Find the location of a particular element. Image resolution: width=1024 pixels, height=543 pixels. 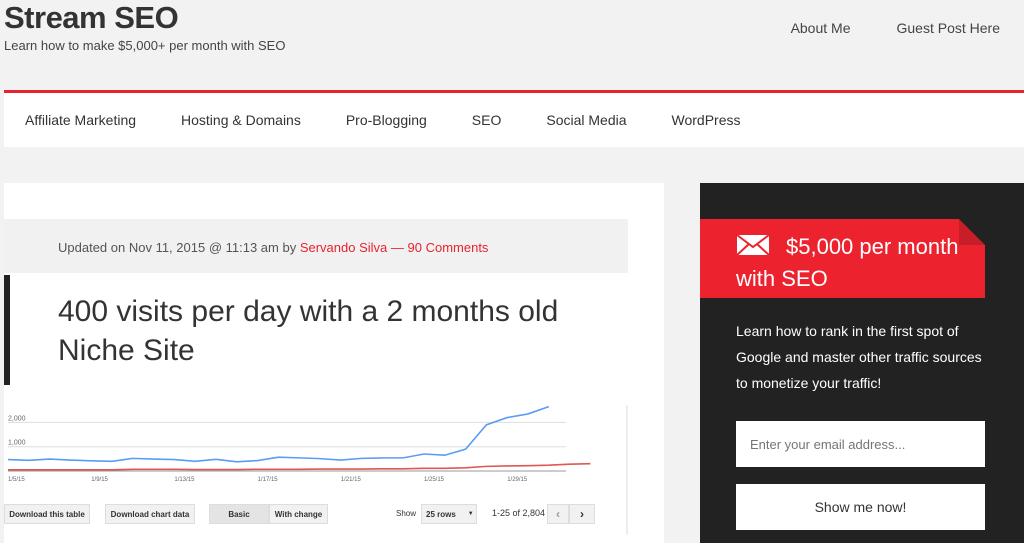

promo-banner: $5,000 per month with SEO is located at coordinates (842, 258).